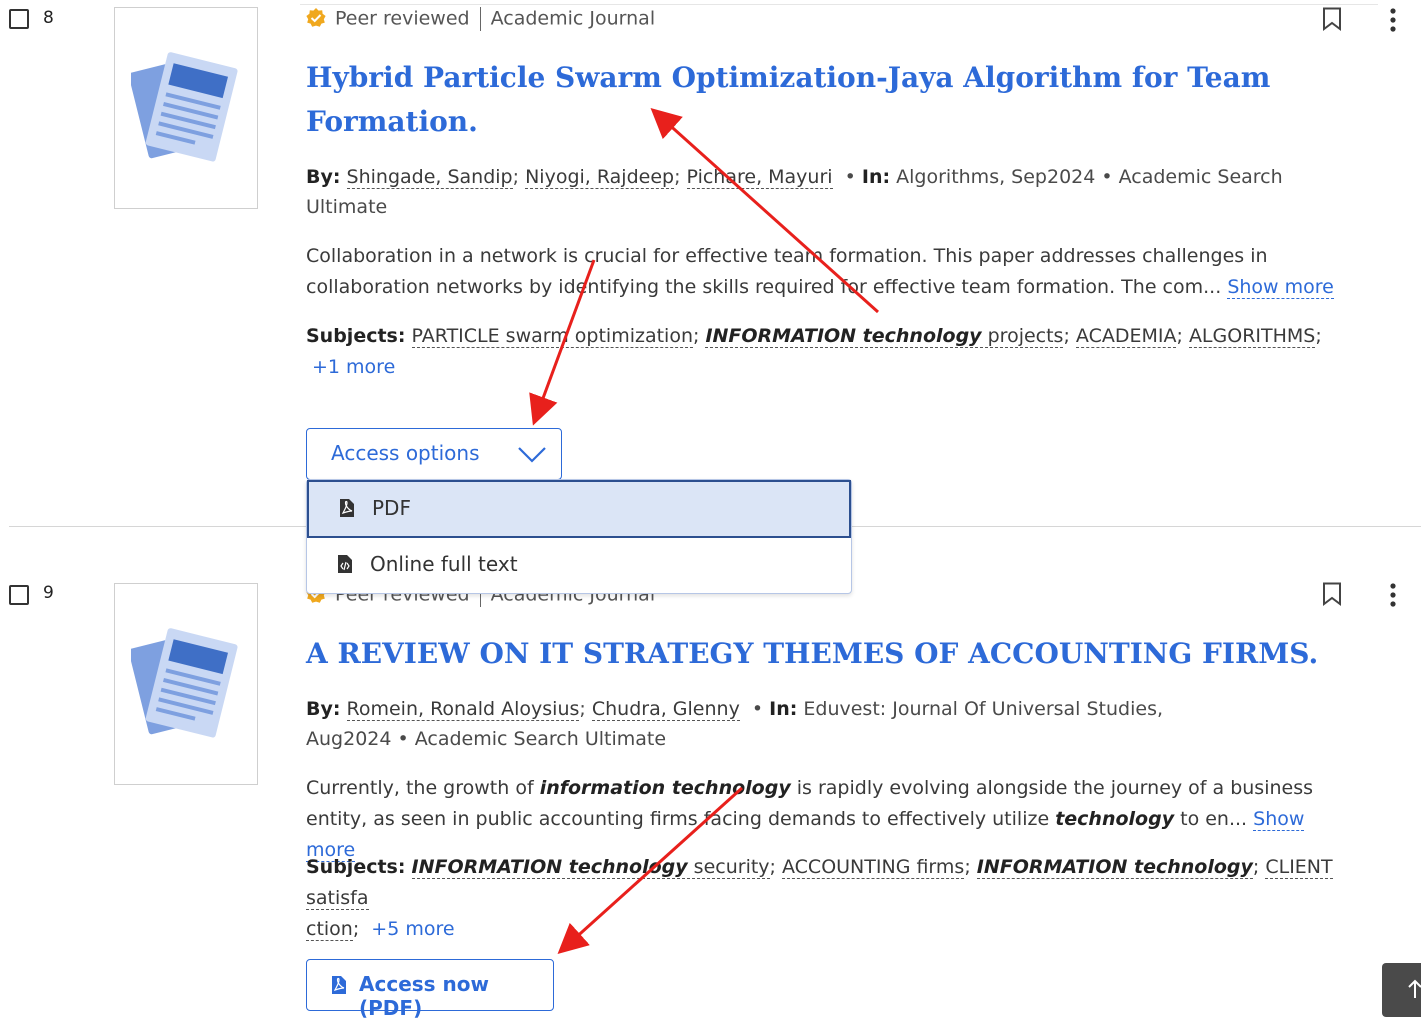 Image resolution: width=1421 pixels, height=1020 pixels. Describe the element at coordinates (48, 18) in the screenshot. I see `result-number: 8` at that location.